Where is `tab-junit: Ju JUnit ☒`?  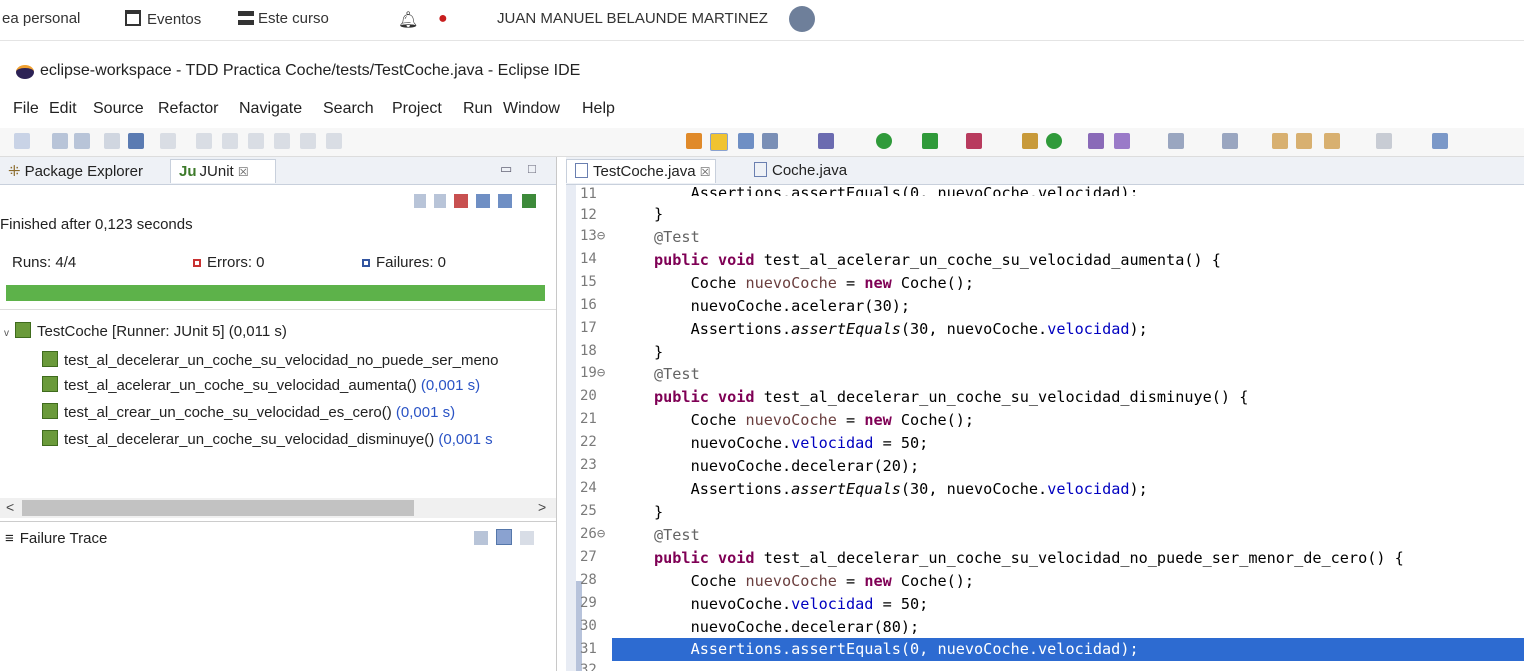
tab-junit: Ju JUnit ☒ is located at coordinates (223, 171).